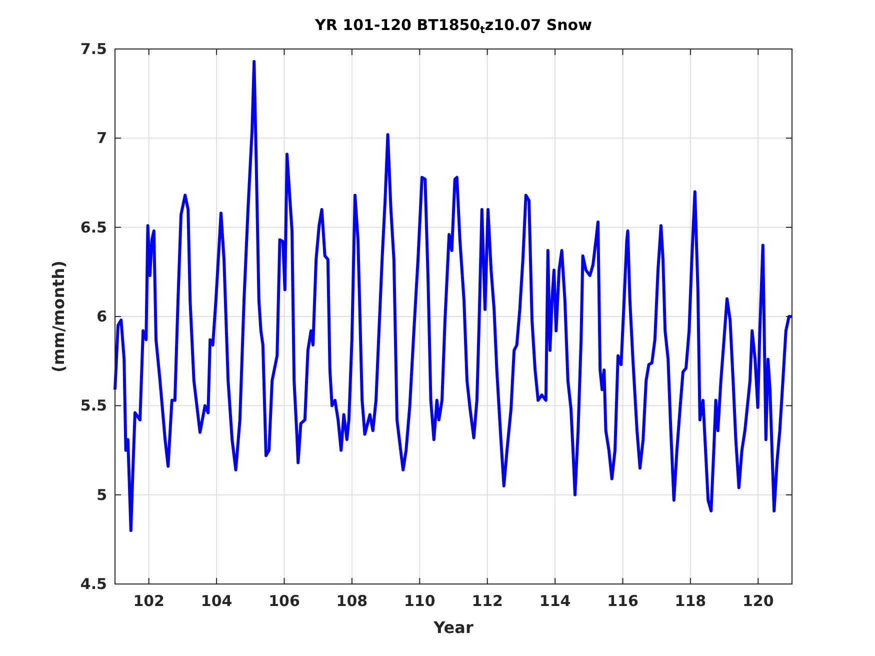  What do you see at coordinates (58, 316) in the screenshot?
I see `y-axis-label: (mm/month)` at bounding box center [58, 316].